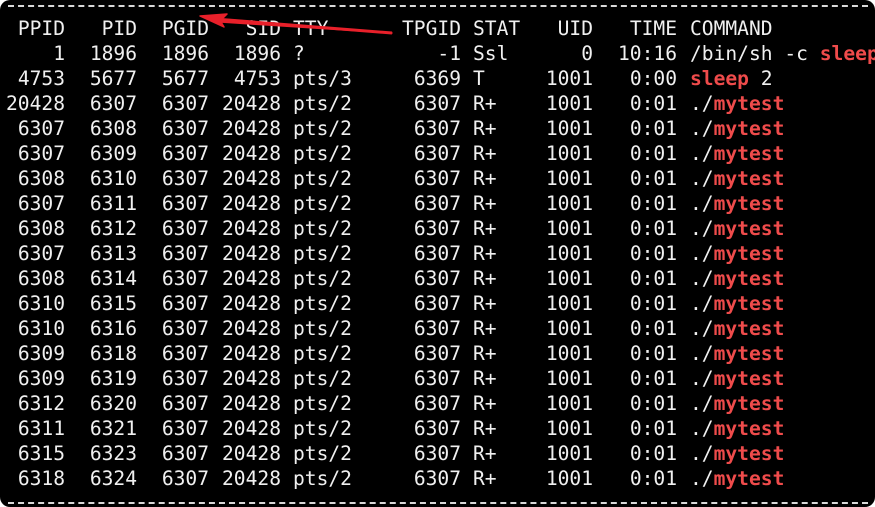 This screenshot has height=507, width=875. I want to click on cell-ppid: 6318, so click(41, 478).